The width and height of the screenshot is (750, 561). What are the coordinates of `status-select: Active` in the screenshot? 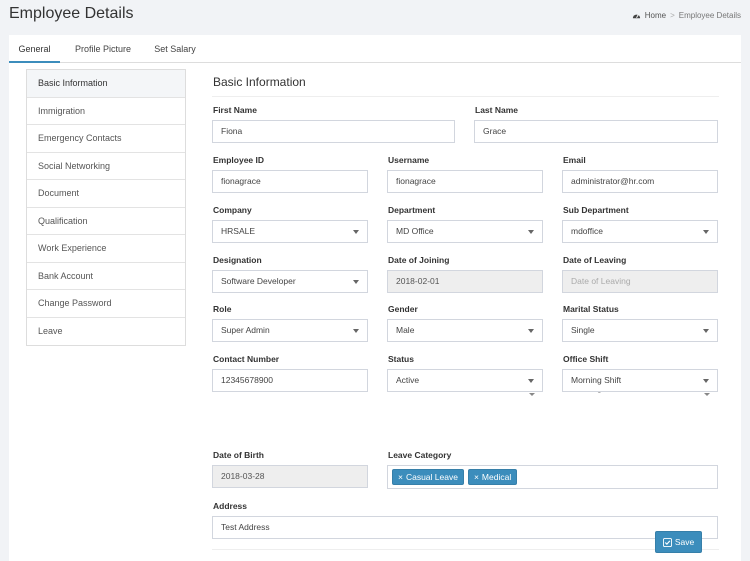 It's located at (465, 380).